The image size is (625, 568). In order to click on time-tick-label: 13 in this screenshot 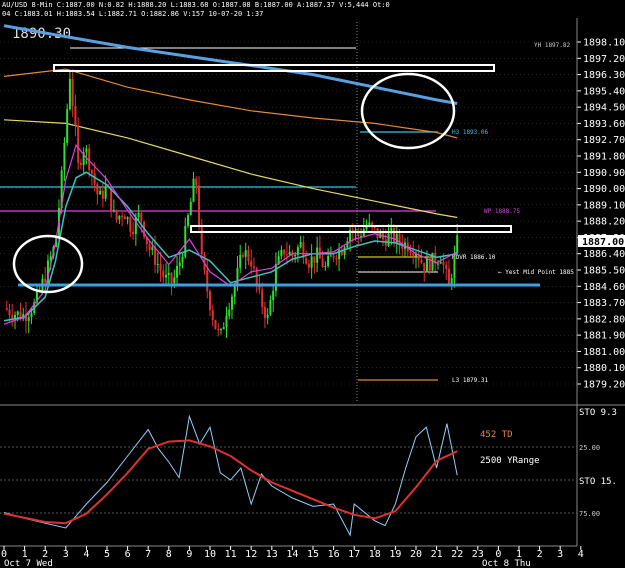, I will do `click(272, 554)`.